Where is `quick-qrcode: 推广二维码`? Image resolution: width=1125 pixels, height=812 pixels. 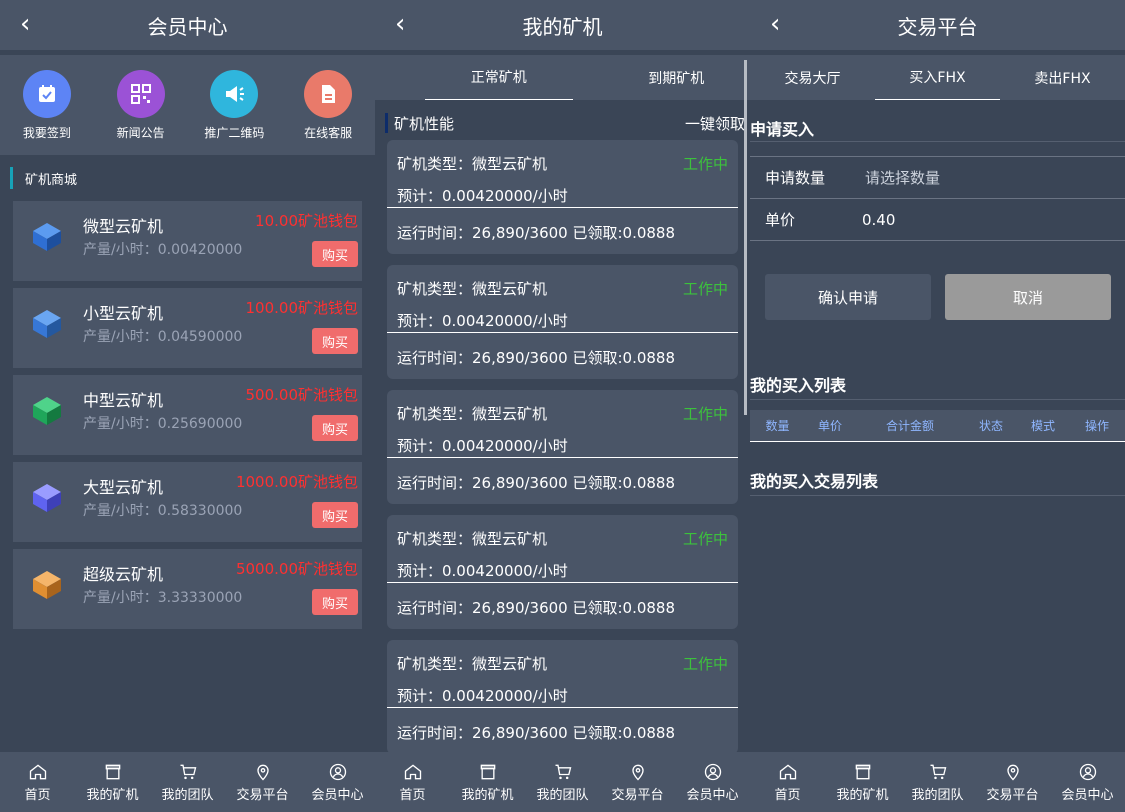
quick-qrcode: 推广二维码 is located at coordinates (235, 105).